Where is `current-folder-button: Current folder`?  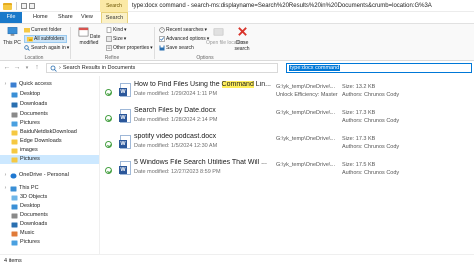
current-folder-button: Current folder is located at coordinates (43, 30).